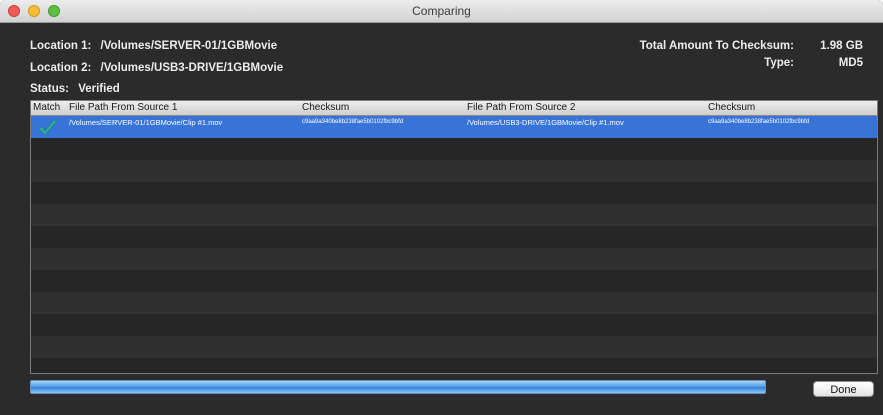 This screenshot has height=415, width=883. What do you see at coordinates (146, 122) in the screenshot?
I see `source1-path-cell: /Volumes/SERVER-01/1GBMovie/Clip #1.mov` at bounding box center [146, 122].